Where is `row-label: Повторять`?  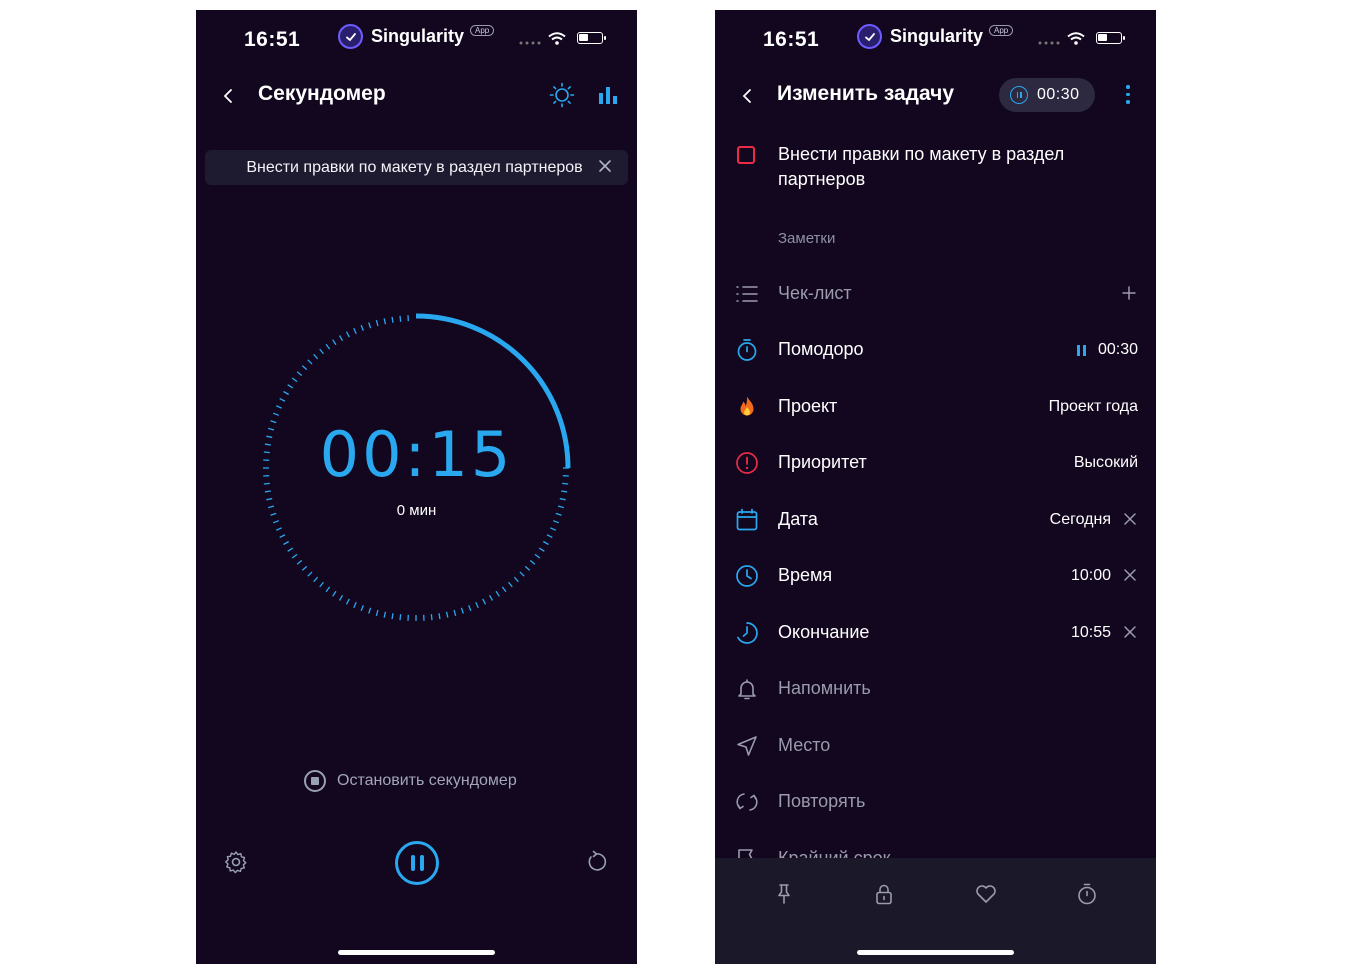
row-label: Повторять is located at coordinates (822, 801).